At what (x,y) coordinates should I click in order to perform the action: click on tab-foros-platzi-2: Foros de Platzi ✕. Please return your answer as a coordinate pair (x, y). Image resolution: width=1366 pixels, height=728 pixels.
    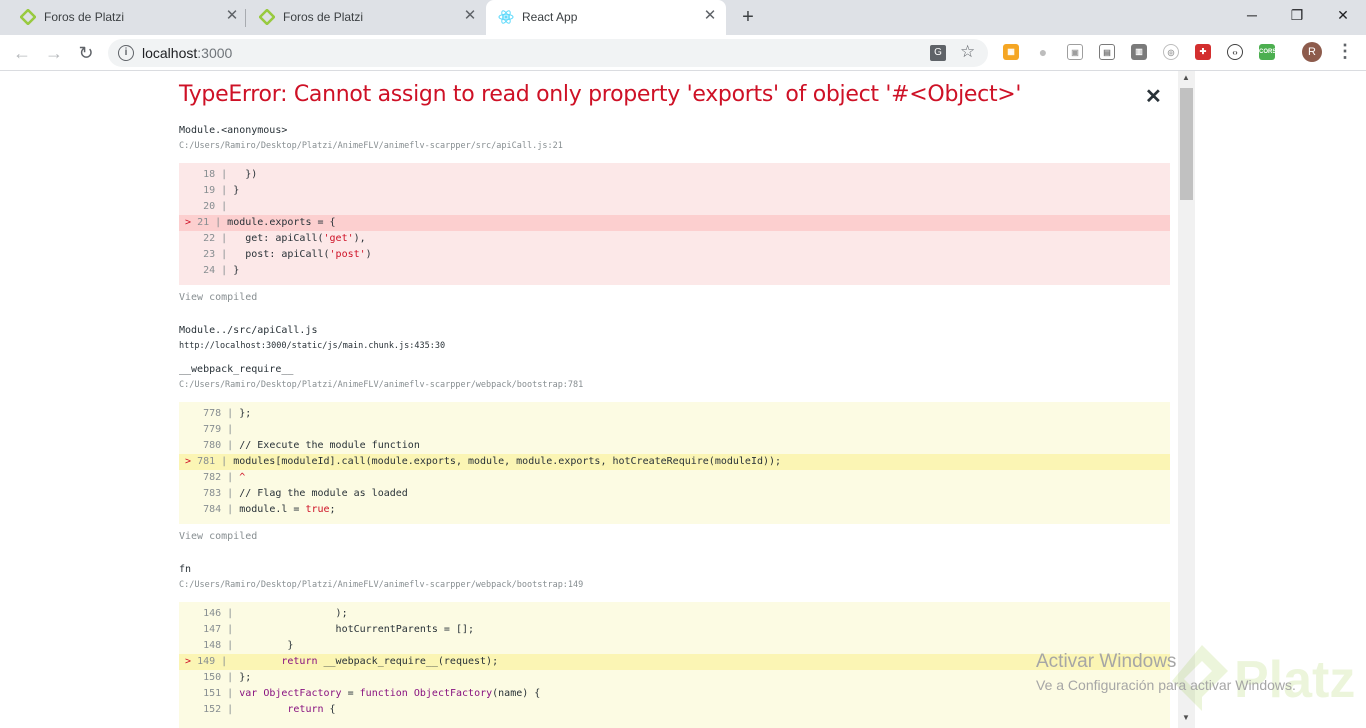
    Looking at the image, I should click on (366, 17).